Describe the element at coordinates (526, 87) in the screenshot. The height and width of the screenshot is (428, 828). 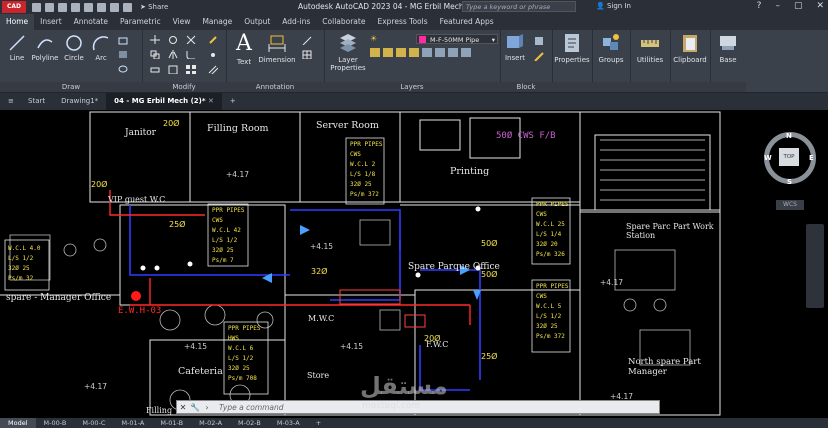
I see `block-panel-label: Block` at that location.